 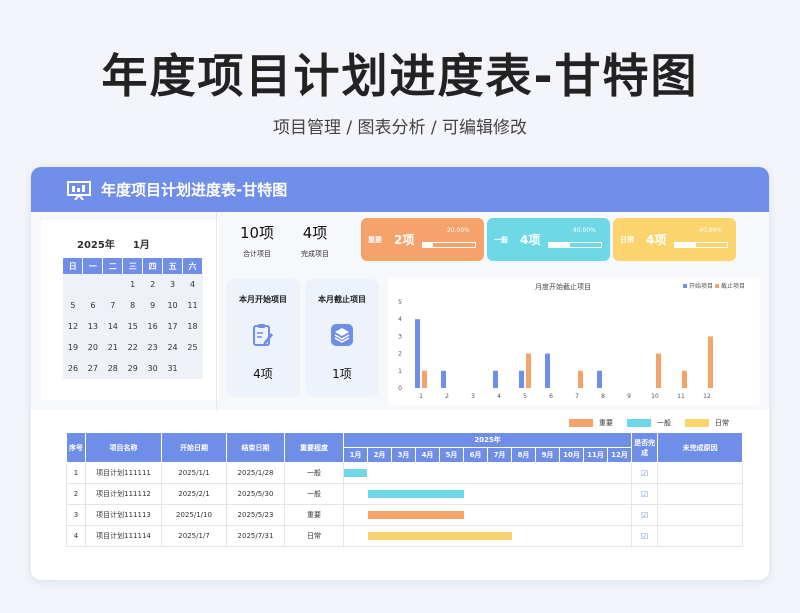 What do you see at coordinates (685, 286) in the screenshot?
I see `legend-swatch-start` at bounding box center [685, 286].